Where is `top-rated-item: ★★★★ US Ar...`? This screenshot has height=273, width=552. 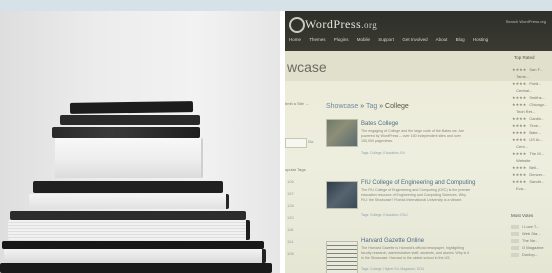
top-rated-item: ★★★★ US Ar... is located at coordinates (527, 139).